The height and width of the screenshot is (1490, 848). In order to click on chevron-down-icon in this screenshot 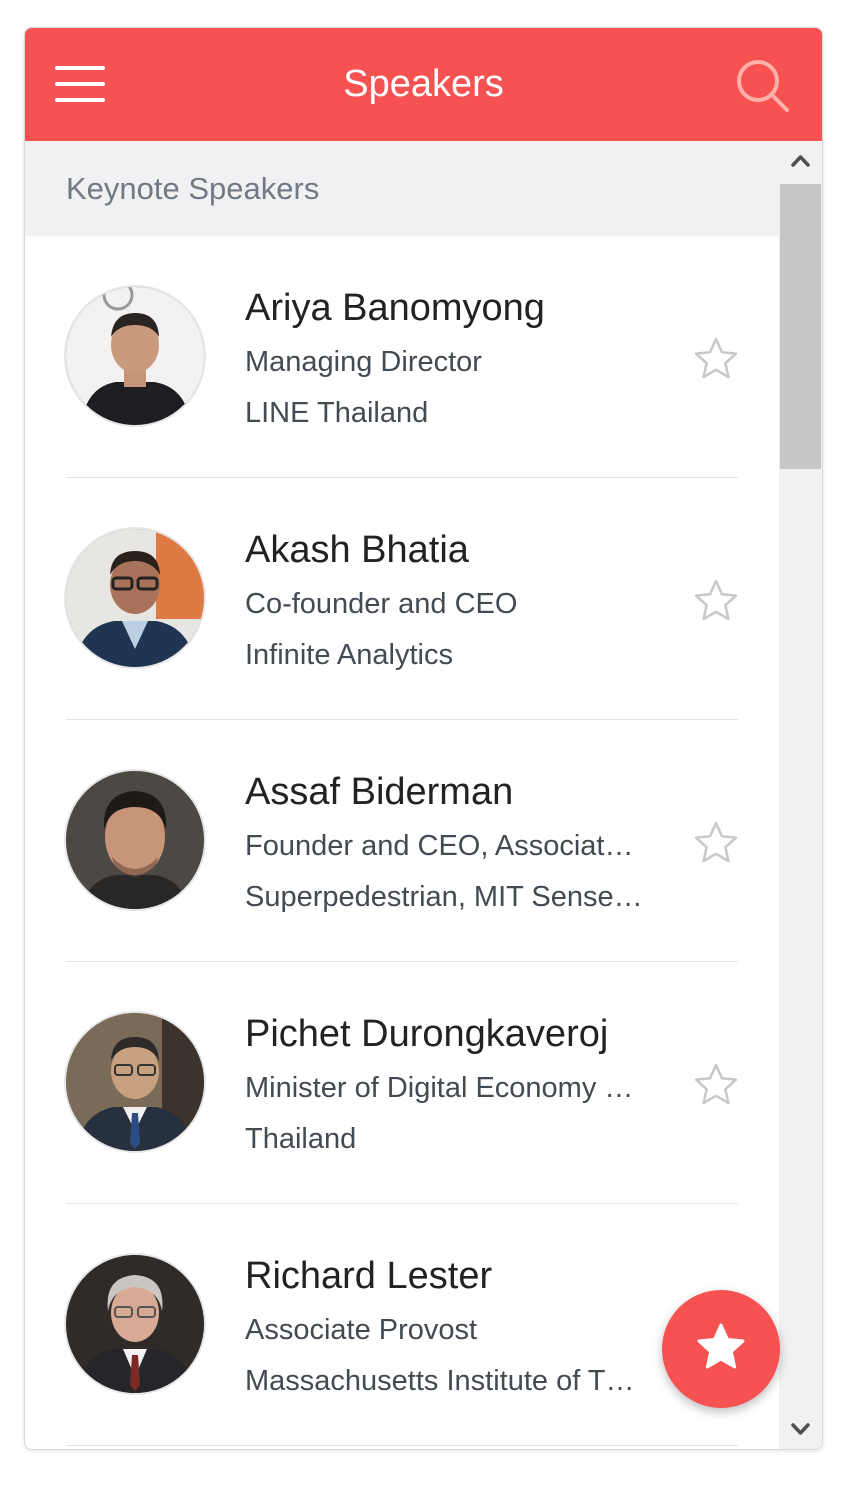, I will do `click(800, 1429)`.